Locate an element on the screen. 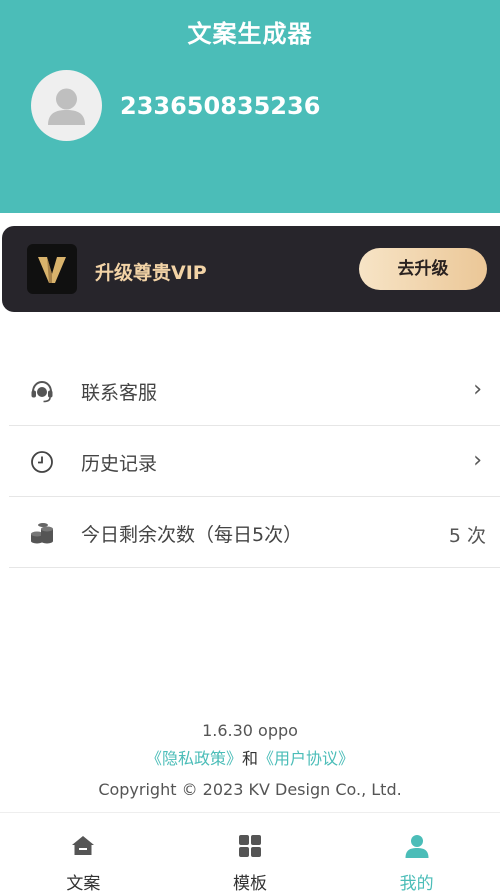  avatar is located at coordinates (66, 105).